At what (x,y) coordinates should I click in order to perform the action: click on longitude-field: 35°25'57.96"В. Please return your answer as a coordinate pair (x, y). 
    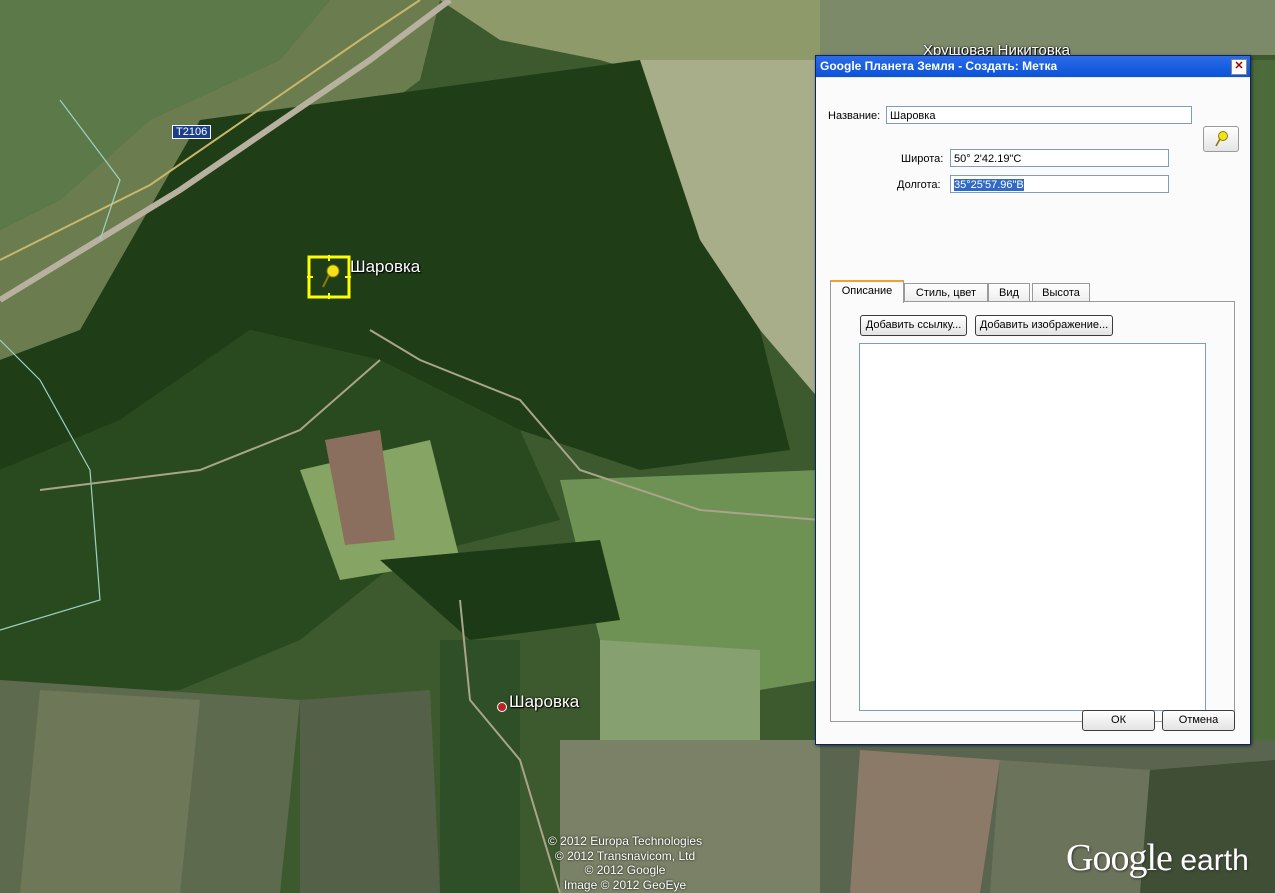
    Looking at the image, I should click on (1059, 184).